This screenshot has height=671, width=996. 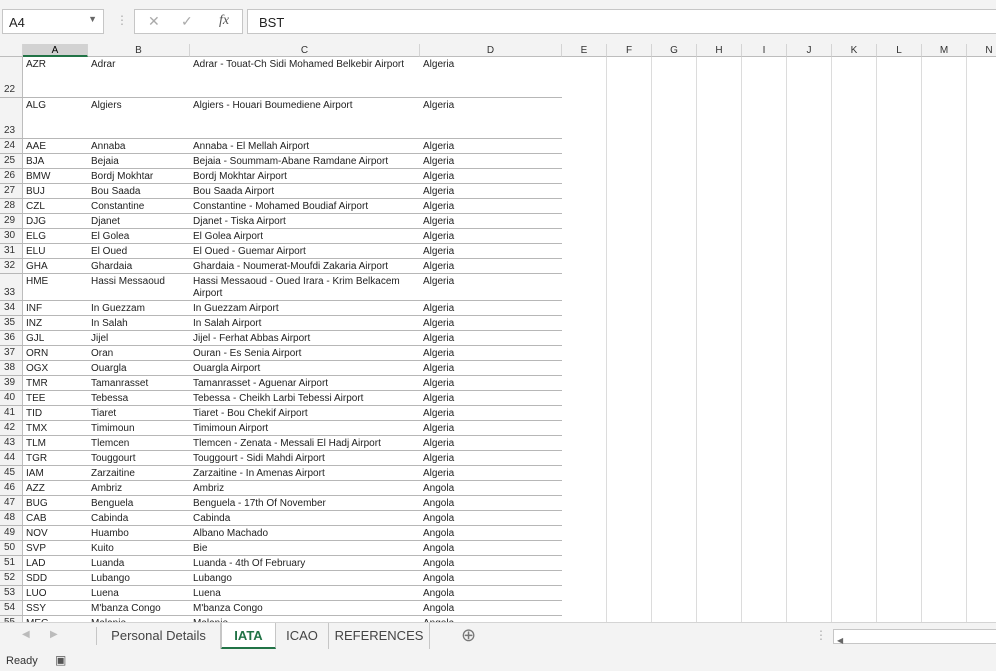 I want to click on cell-a: BUJ, so click(x=35, y=192).